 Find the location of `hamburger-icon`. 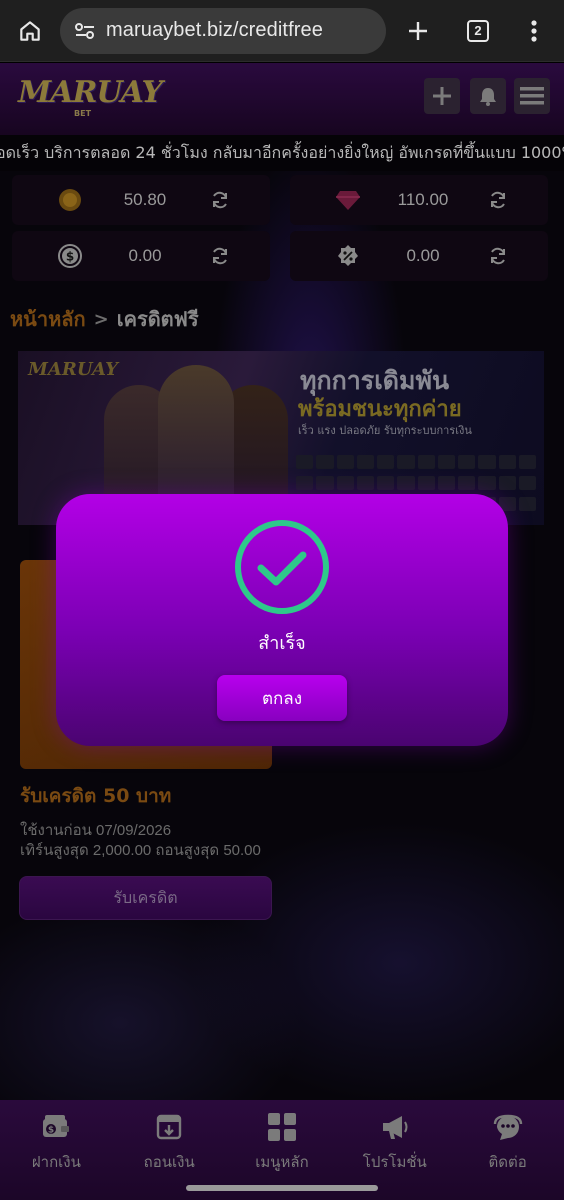

hamburger-icon is located at coordinates (532, 96).